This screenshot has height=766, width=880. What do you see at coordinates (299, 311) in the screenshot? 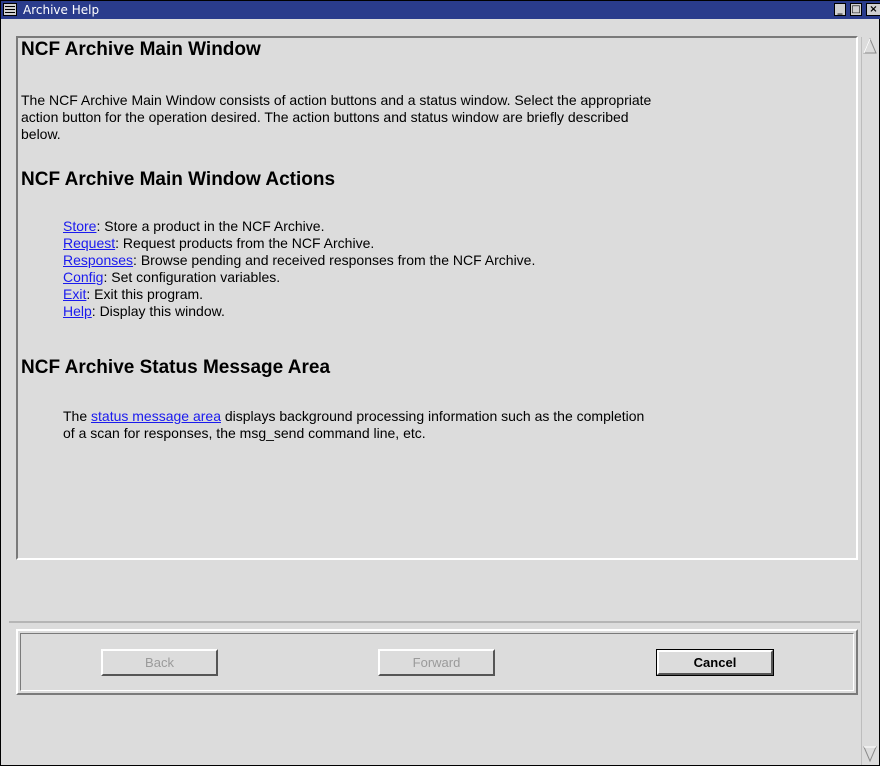
I see `list-item: Help: Display this window.` at bounding box center [299, 311].